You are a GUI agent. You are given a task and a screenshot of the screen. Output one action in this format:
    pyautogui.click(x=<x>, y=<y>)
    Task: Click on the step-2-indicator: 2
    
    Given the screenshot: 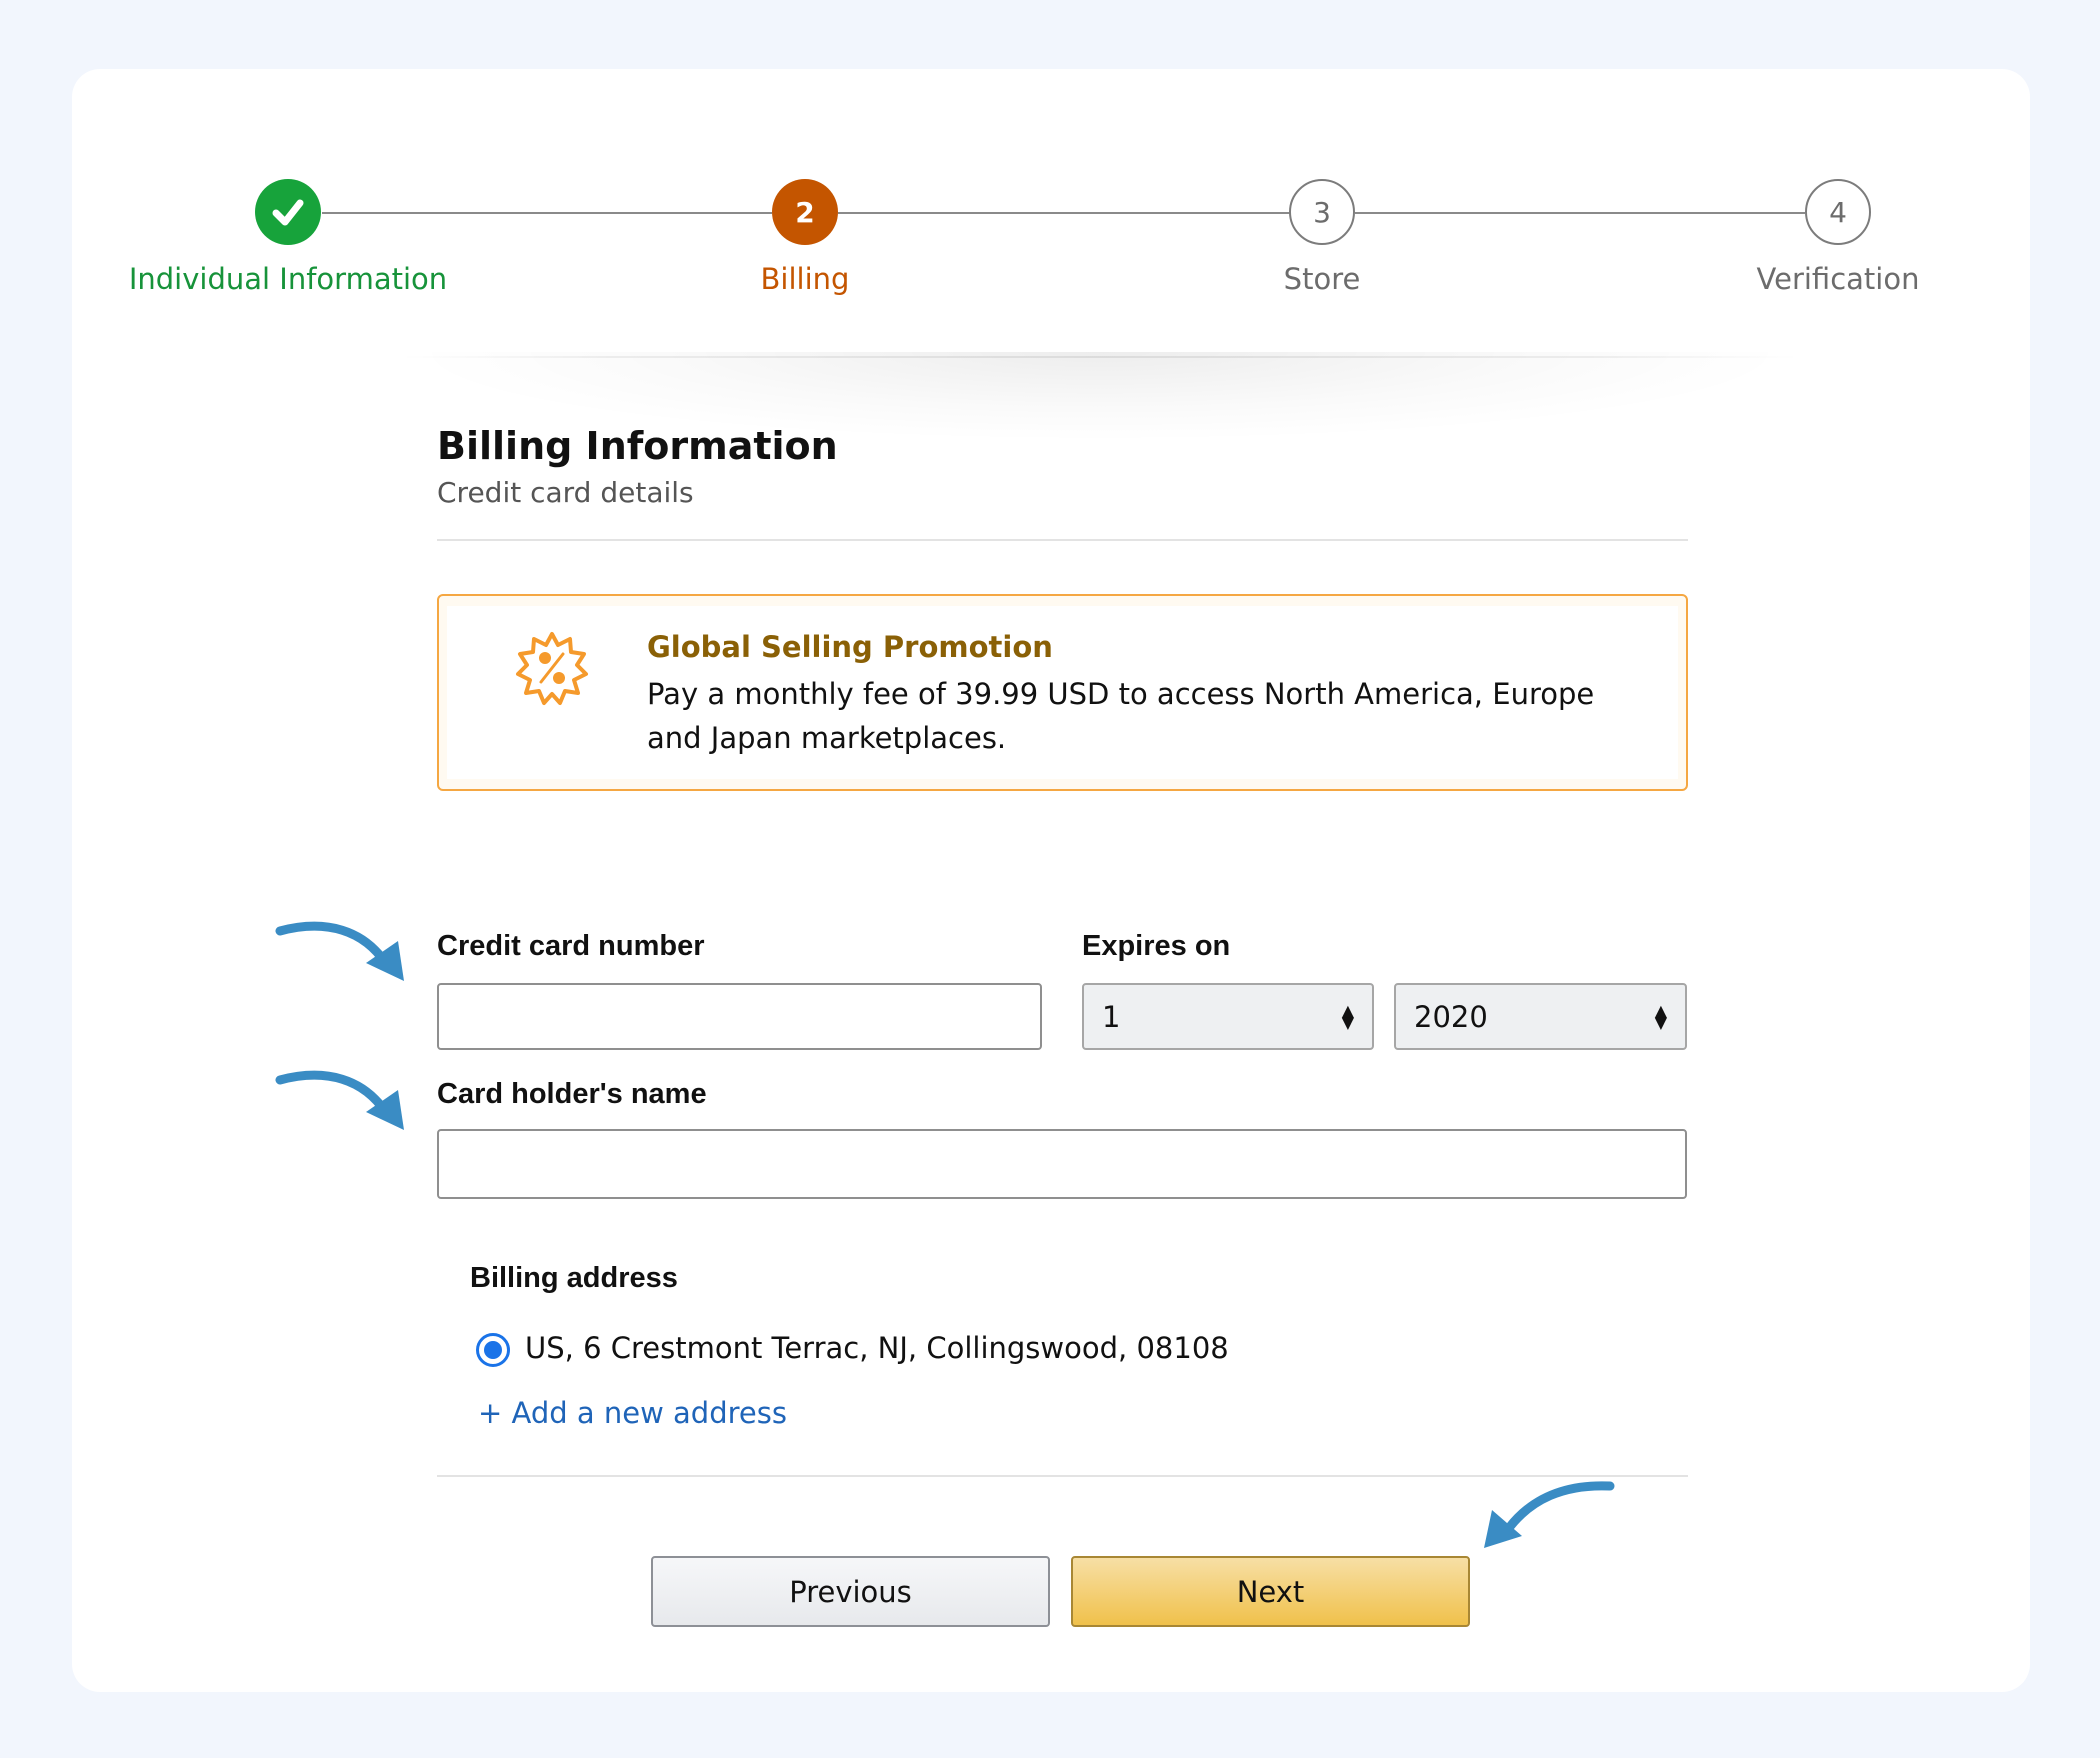 What is the action you would take?
    pyautogui.click(x=805, y=212)
    